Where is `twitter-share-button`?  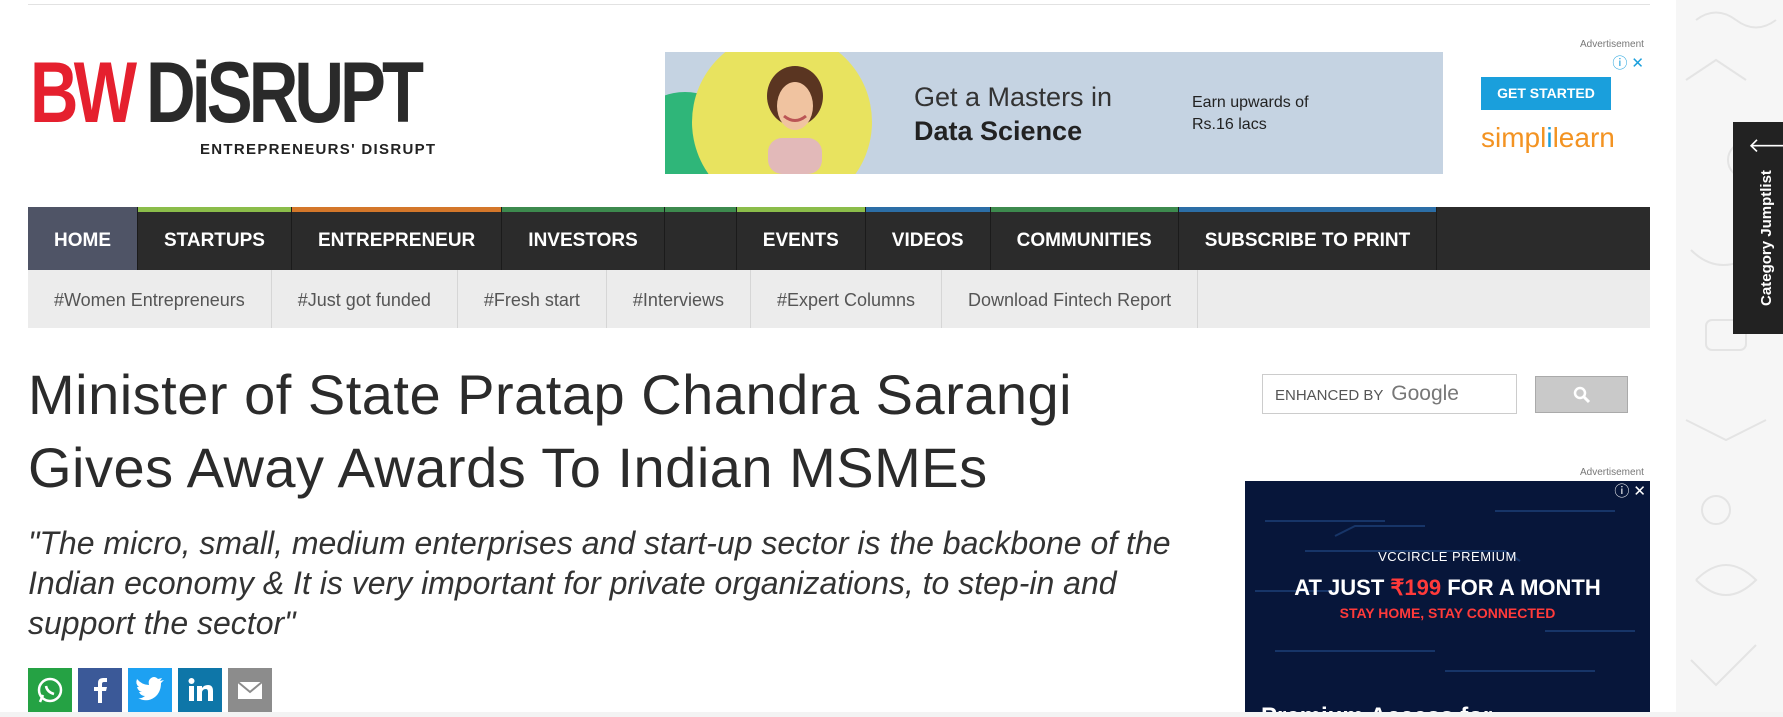
twitter-share-button is located at coordinates (150, 690).